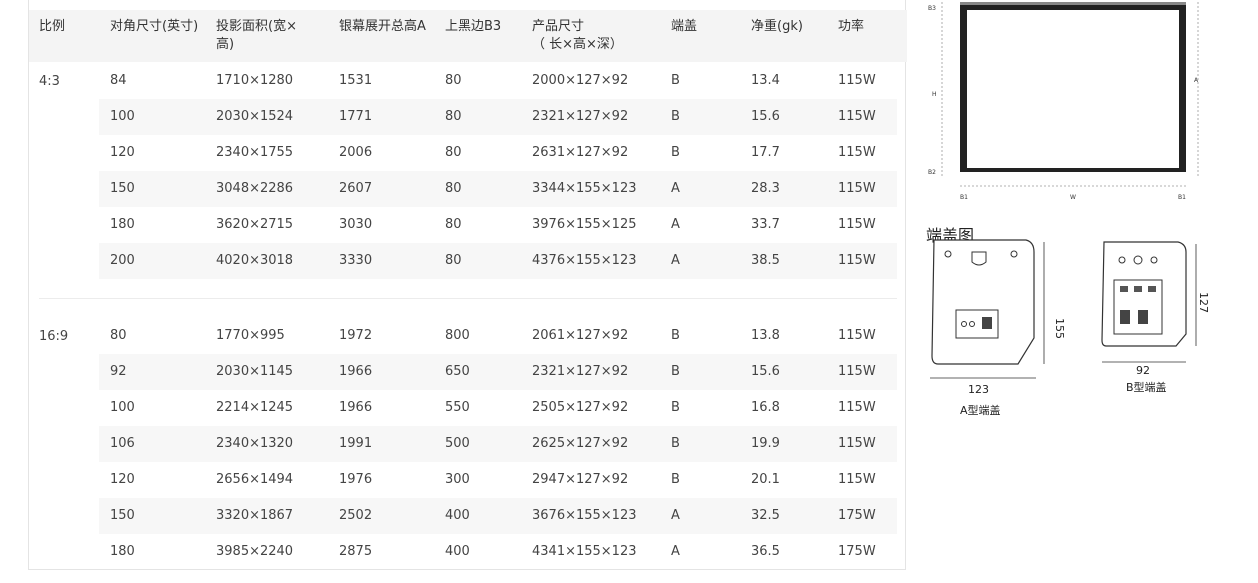 The height and width of the screenshot is (583, 1258). What do you see at coordinates (382, 26) in the screenshot?
I see `column-header: 银幕展开总高A` at bounding box center [382, 26].